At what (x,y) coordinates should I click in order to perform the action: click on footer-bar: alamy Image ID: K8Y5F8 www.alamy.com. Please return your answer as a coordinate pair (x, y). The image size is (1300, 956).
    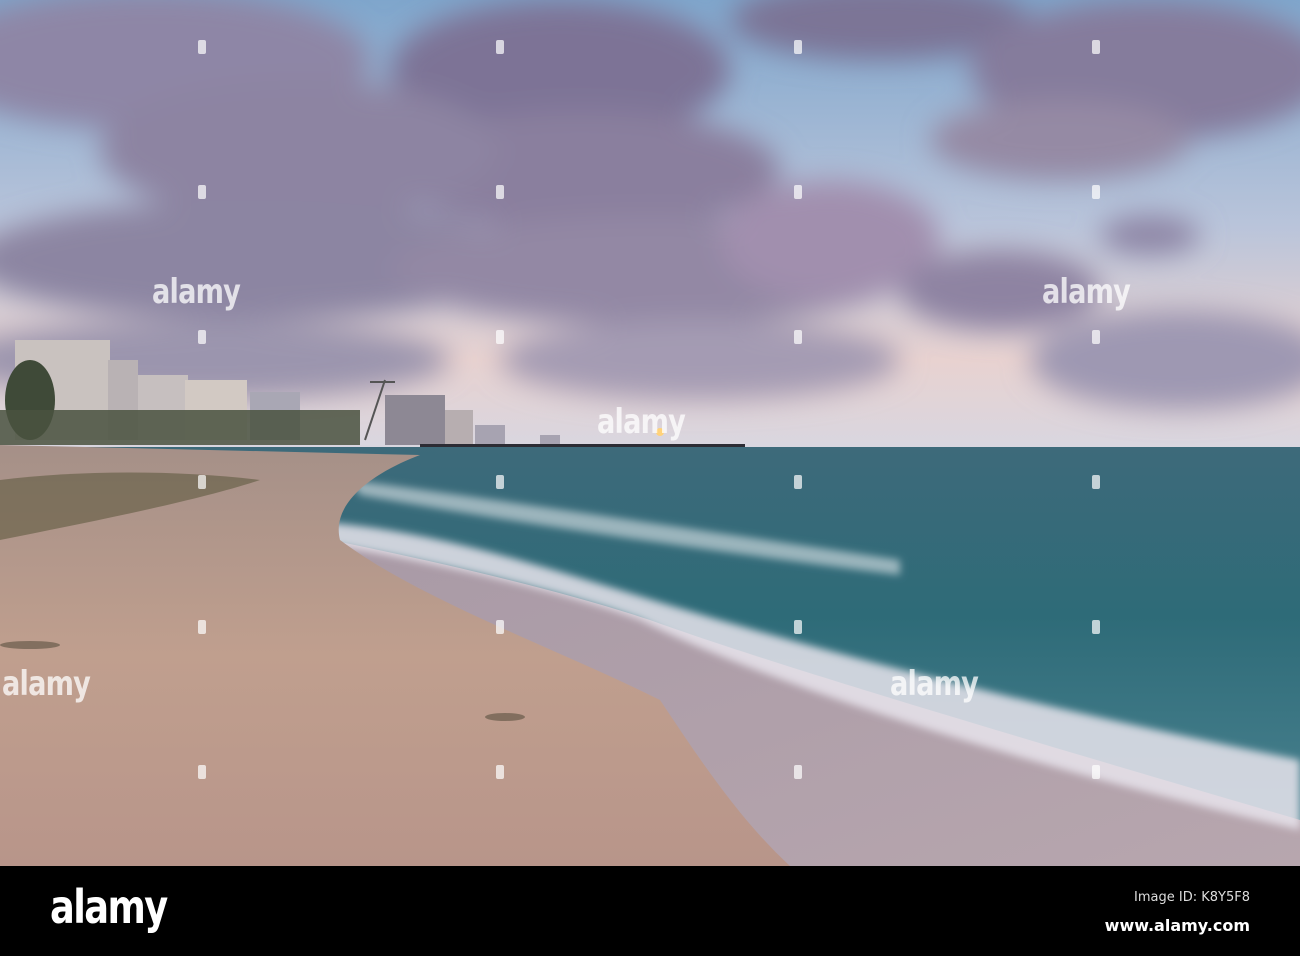
    Looking at the image, I should click on (650, 911).